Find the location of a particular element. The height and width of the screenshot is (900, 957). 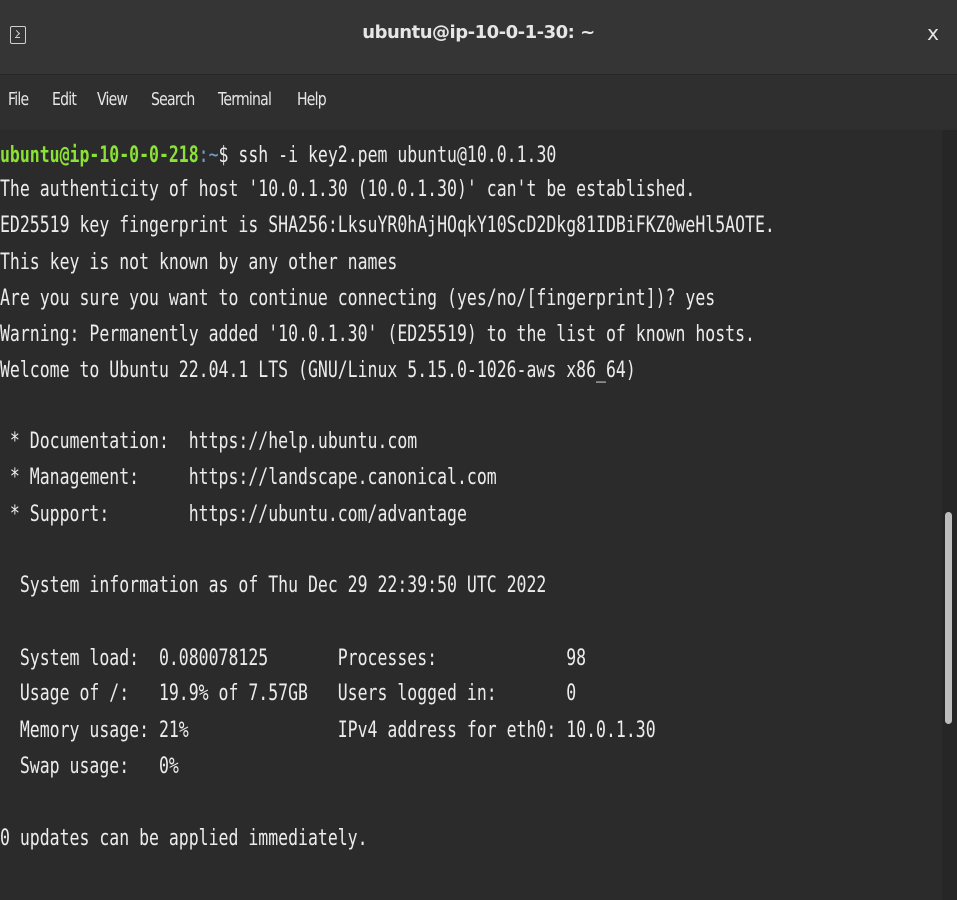

prompt-path: :~ is located at coordinates (208, 155).